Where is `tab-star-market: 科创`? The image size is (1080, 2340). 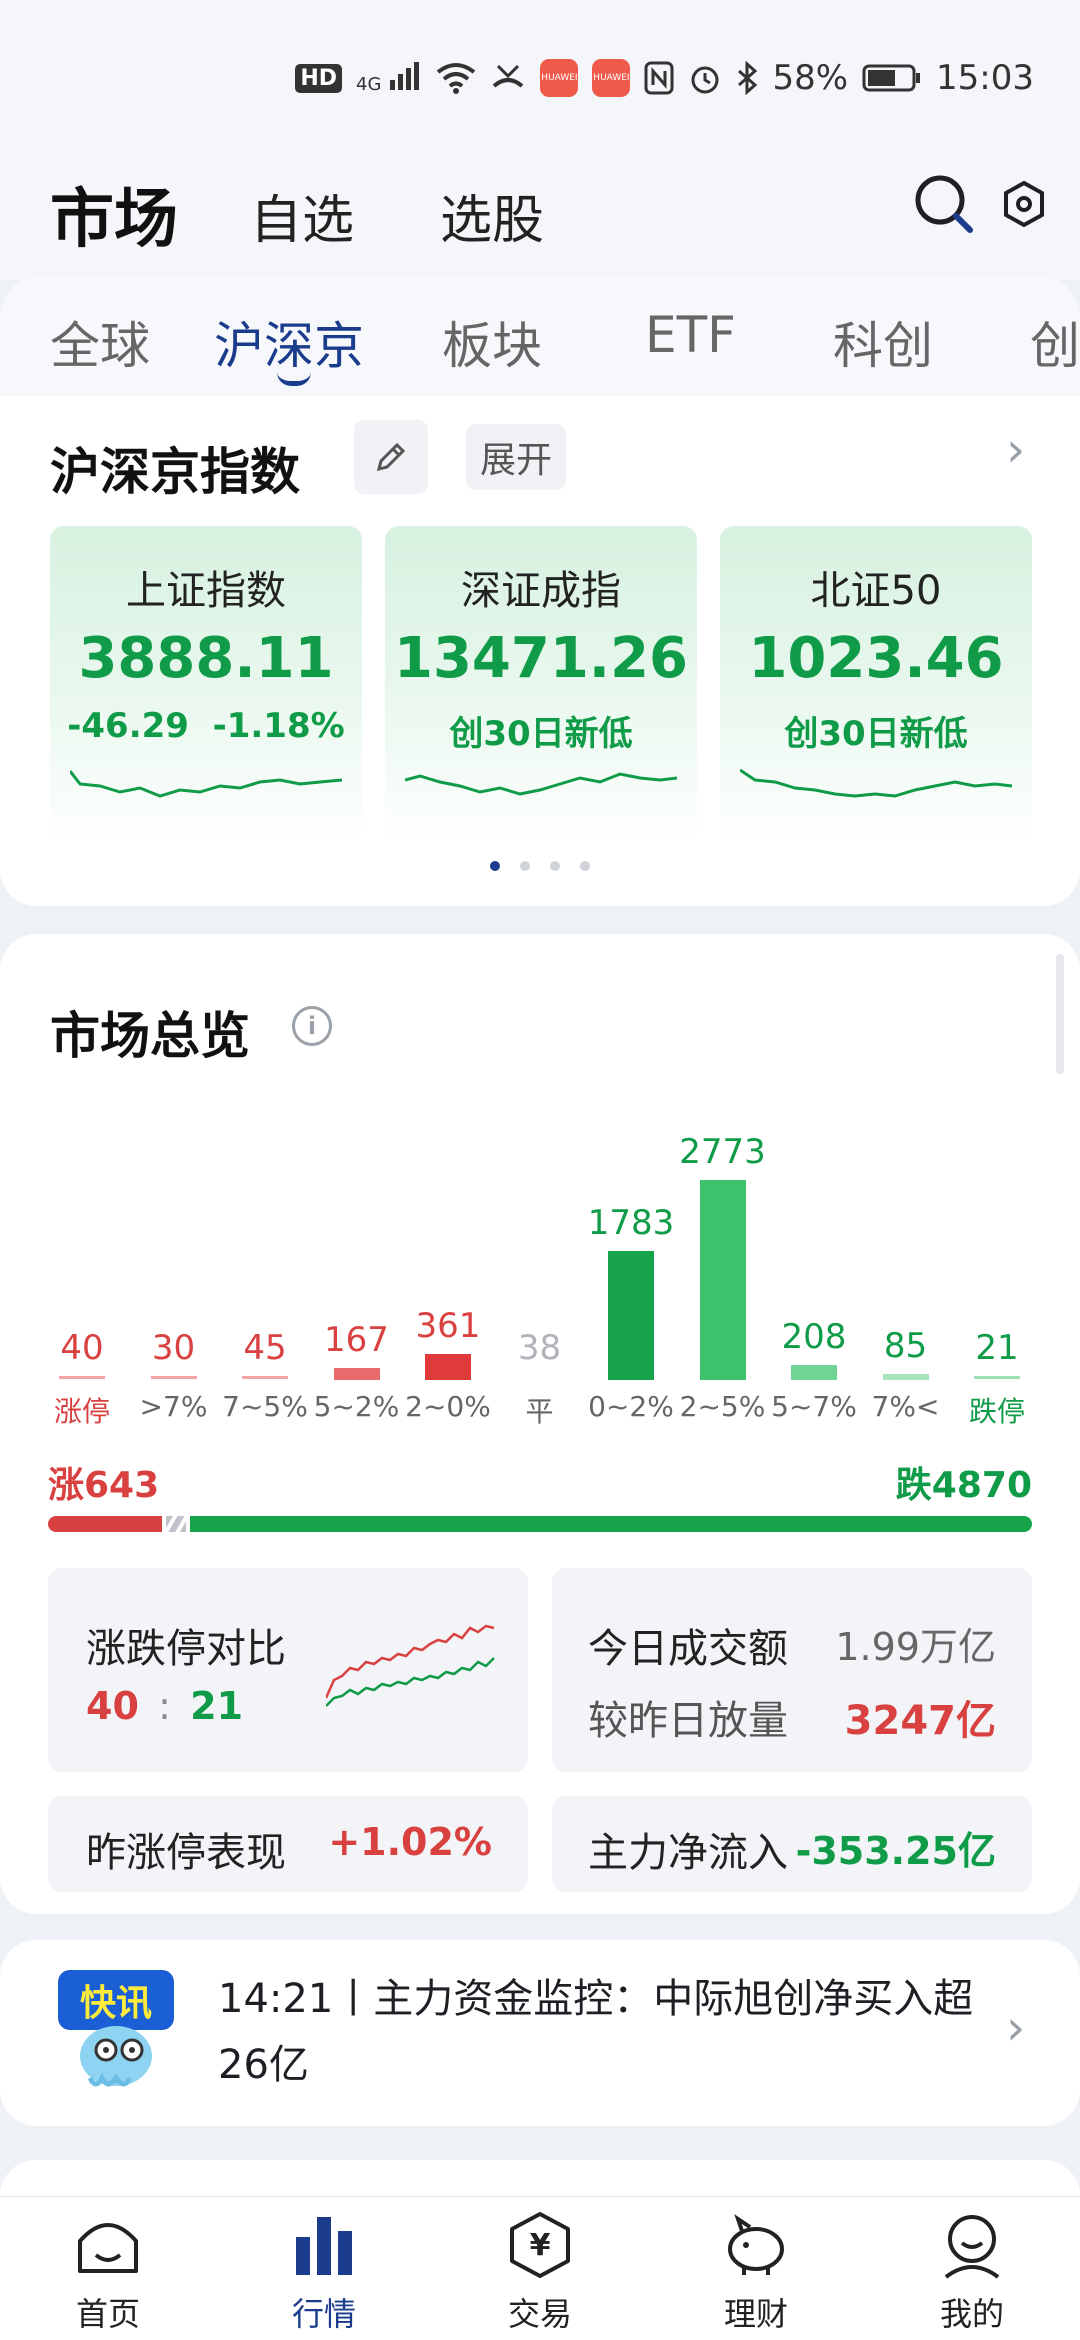
tab-star-market: 科创 is located at coordinates (883, 342).